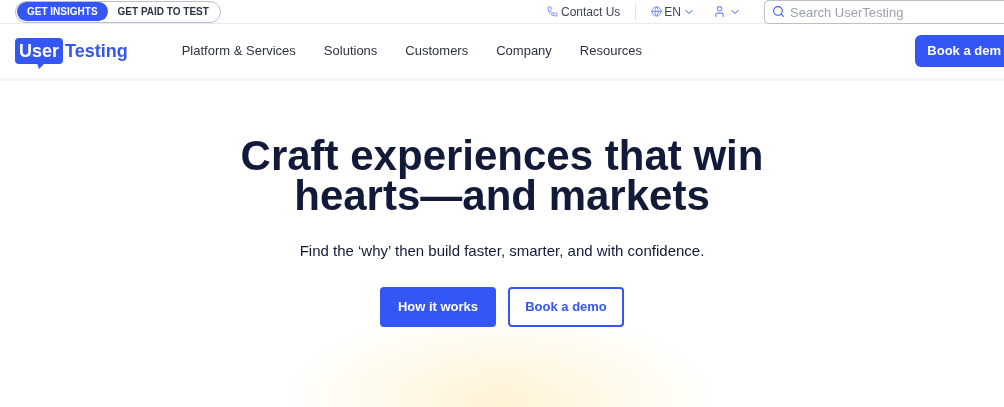 Image resolution: width=1004 pixels, height=407 pixels. What do you see at coordinates (673, 11) in the screenshot?
I see `language-selector: EN` at bounding box center [673, 11].